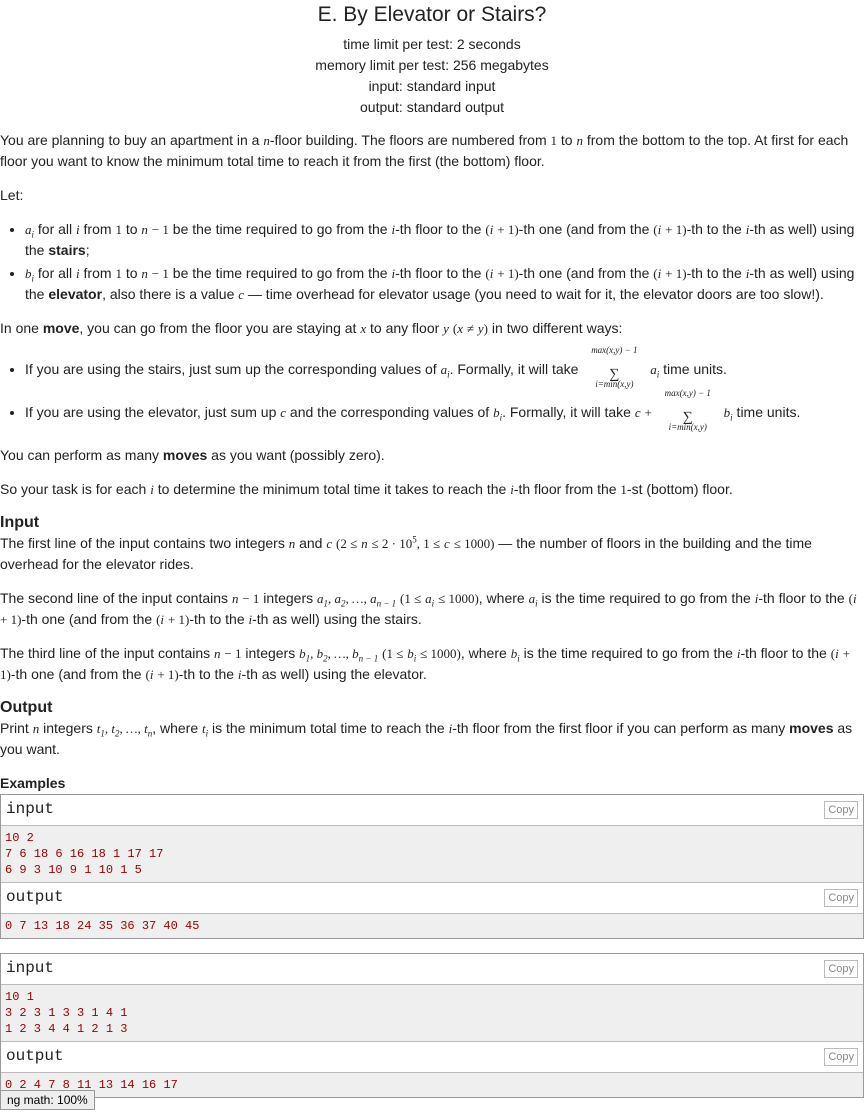 The height and width of the screenshot is (1112, 864). Describe the element at coordinates (102, 926) in the screenshot. I see `example-output-text: 0 7 13 18 24 35 36 37 40 45` at that location.